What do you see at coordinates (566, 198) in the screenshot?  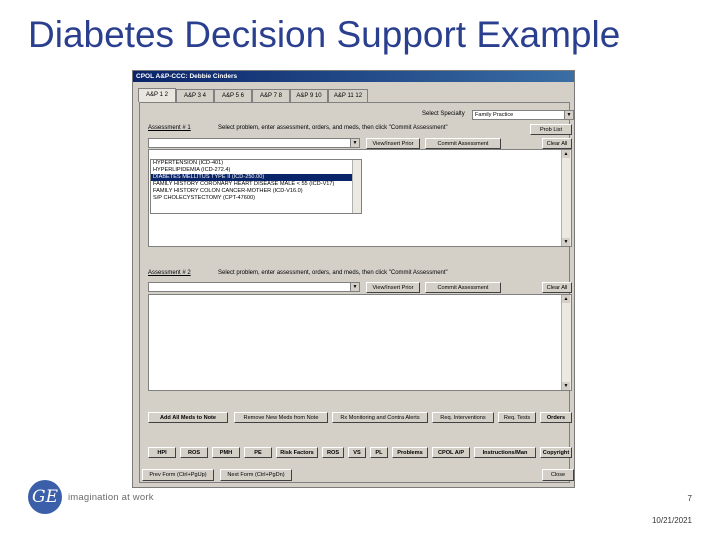 I see `assessment-1-scrollbar: ▲ ▼` at bounding box center [566, 198].